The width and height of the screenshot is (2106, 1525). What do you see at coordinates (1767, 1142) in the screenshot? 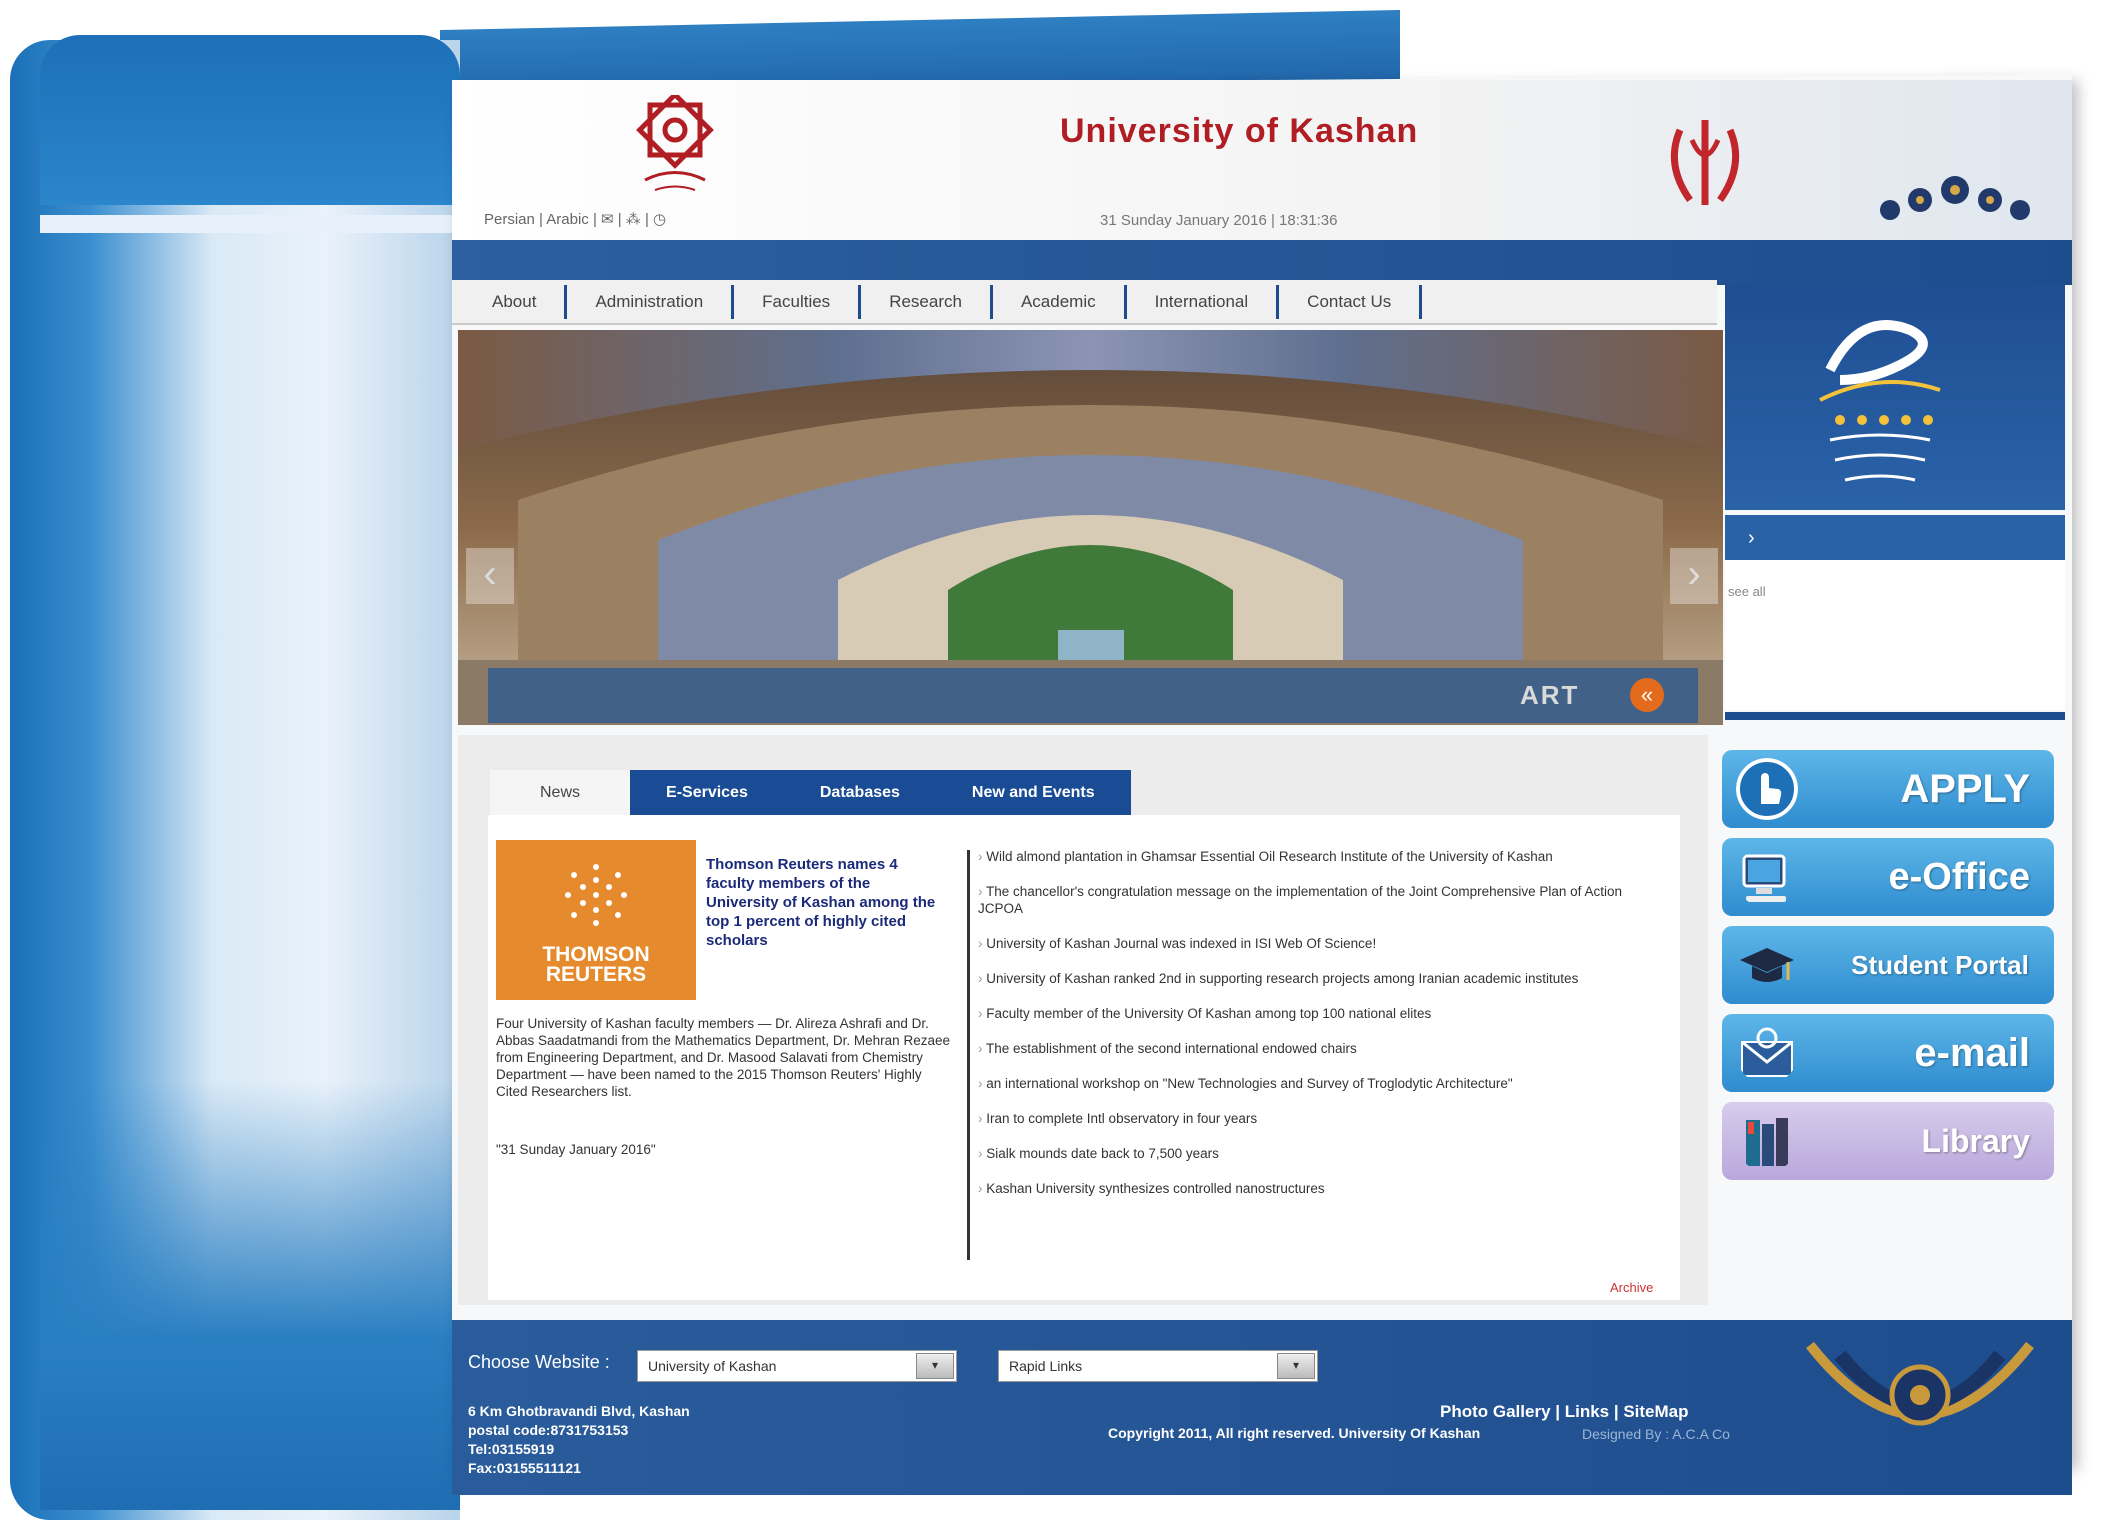
I see `books-icon` at bounding box center [1767, 1142].